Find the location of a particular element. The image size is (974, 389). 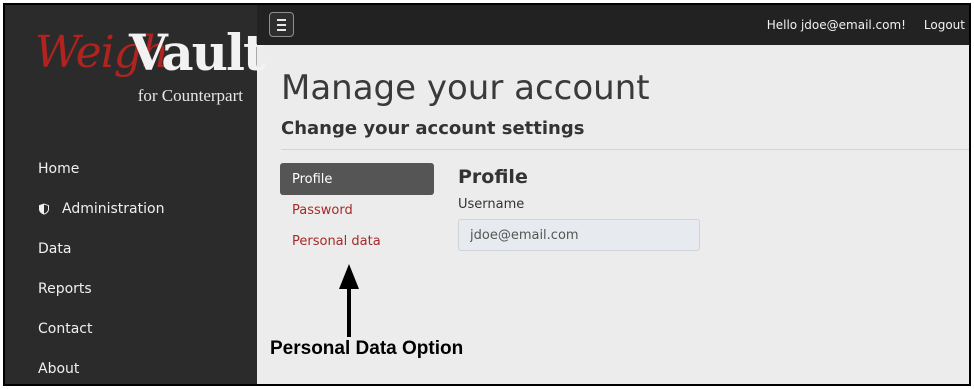

logo: Weigh Vault for Counterpart is located at coordinates (145, 69).